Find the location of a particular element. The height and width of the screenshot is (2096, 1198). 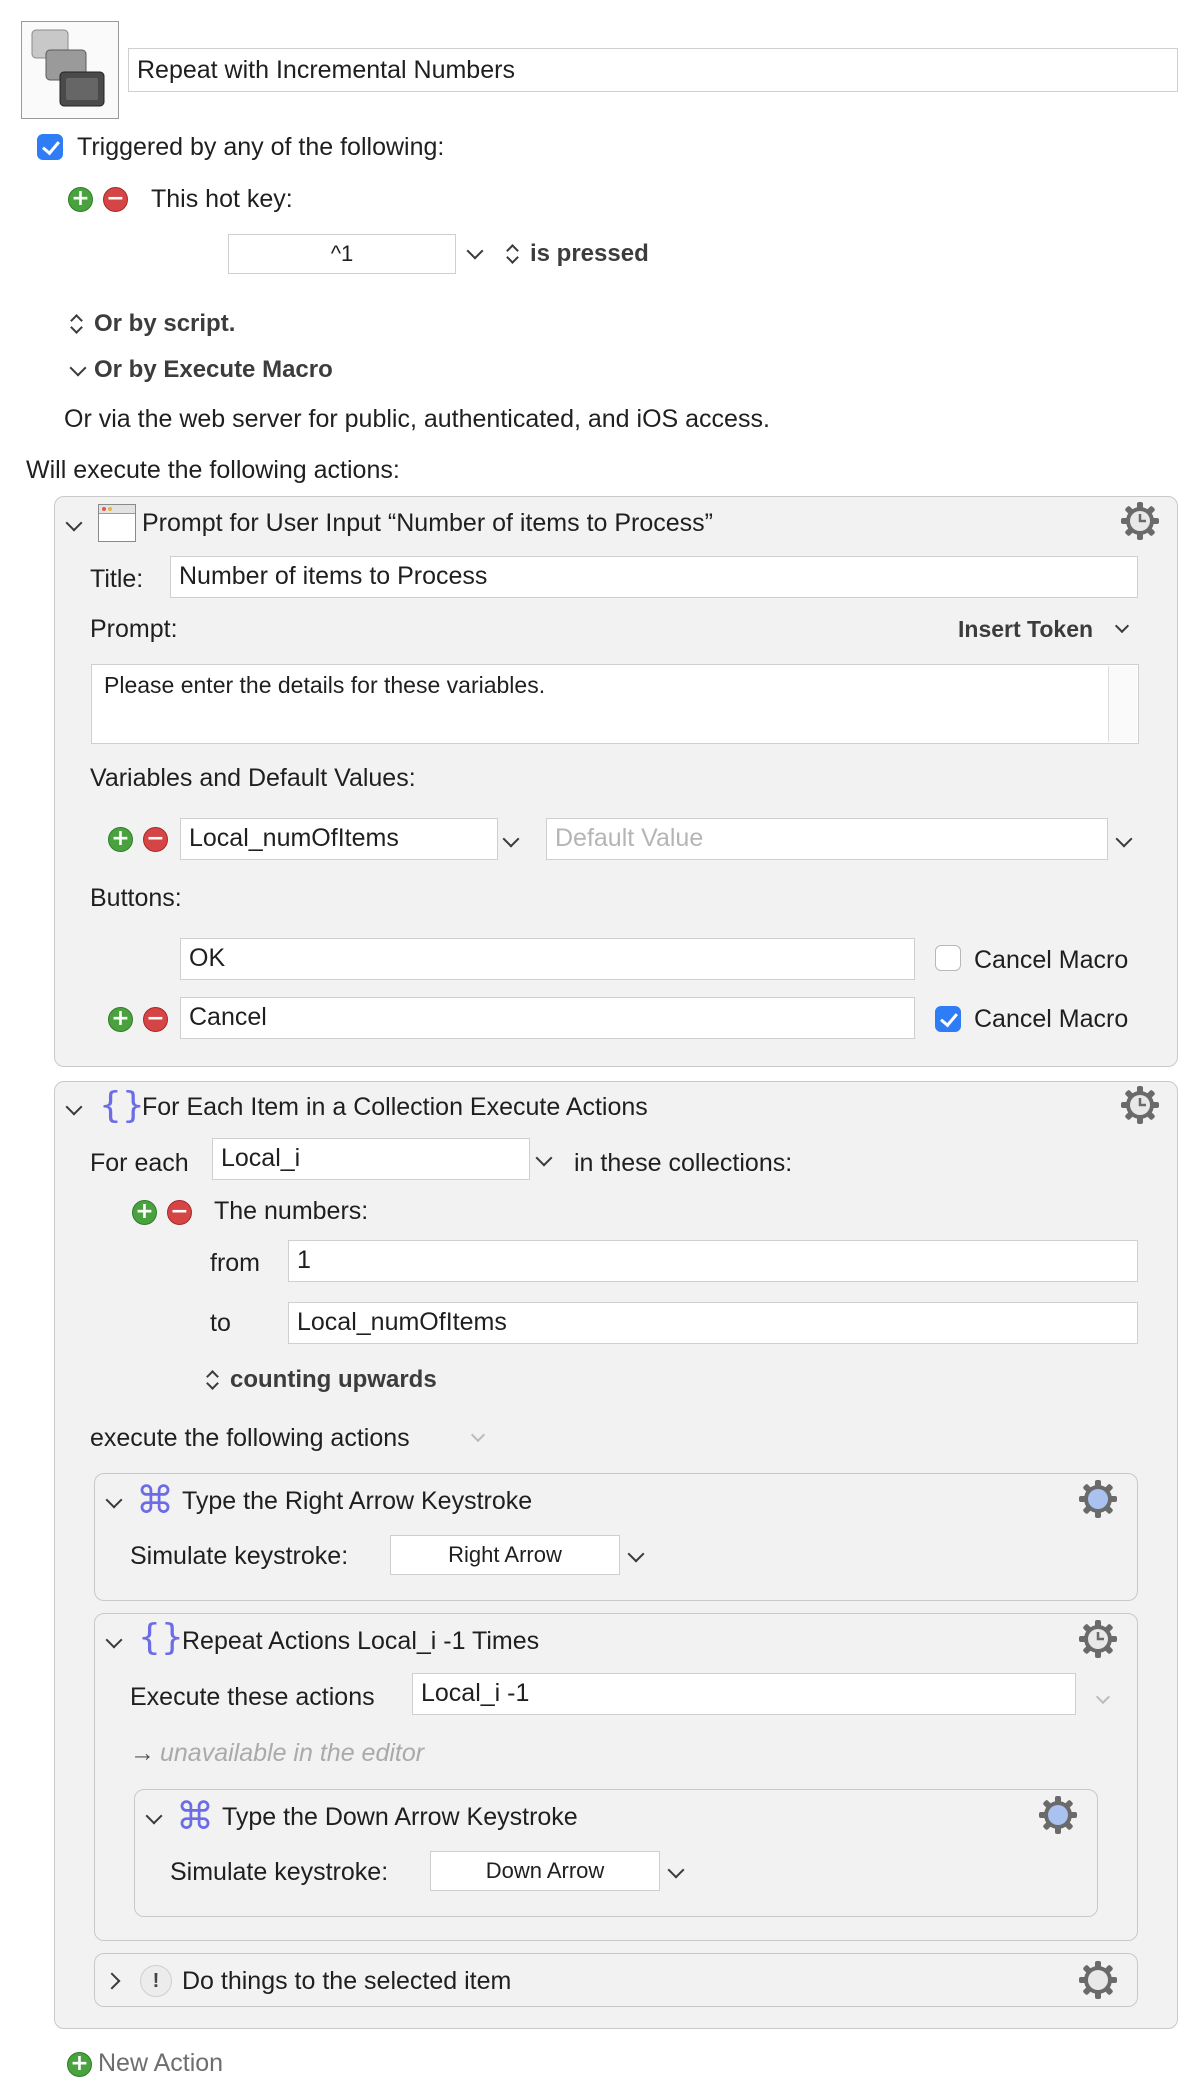

ok-cancel-macro-label: Cancel Macro is located at coordinates (1051, 960).